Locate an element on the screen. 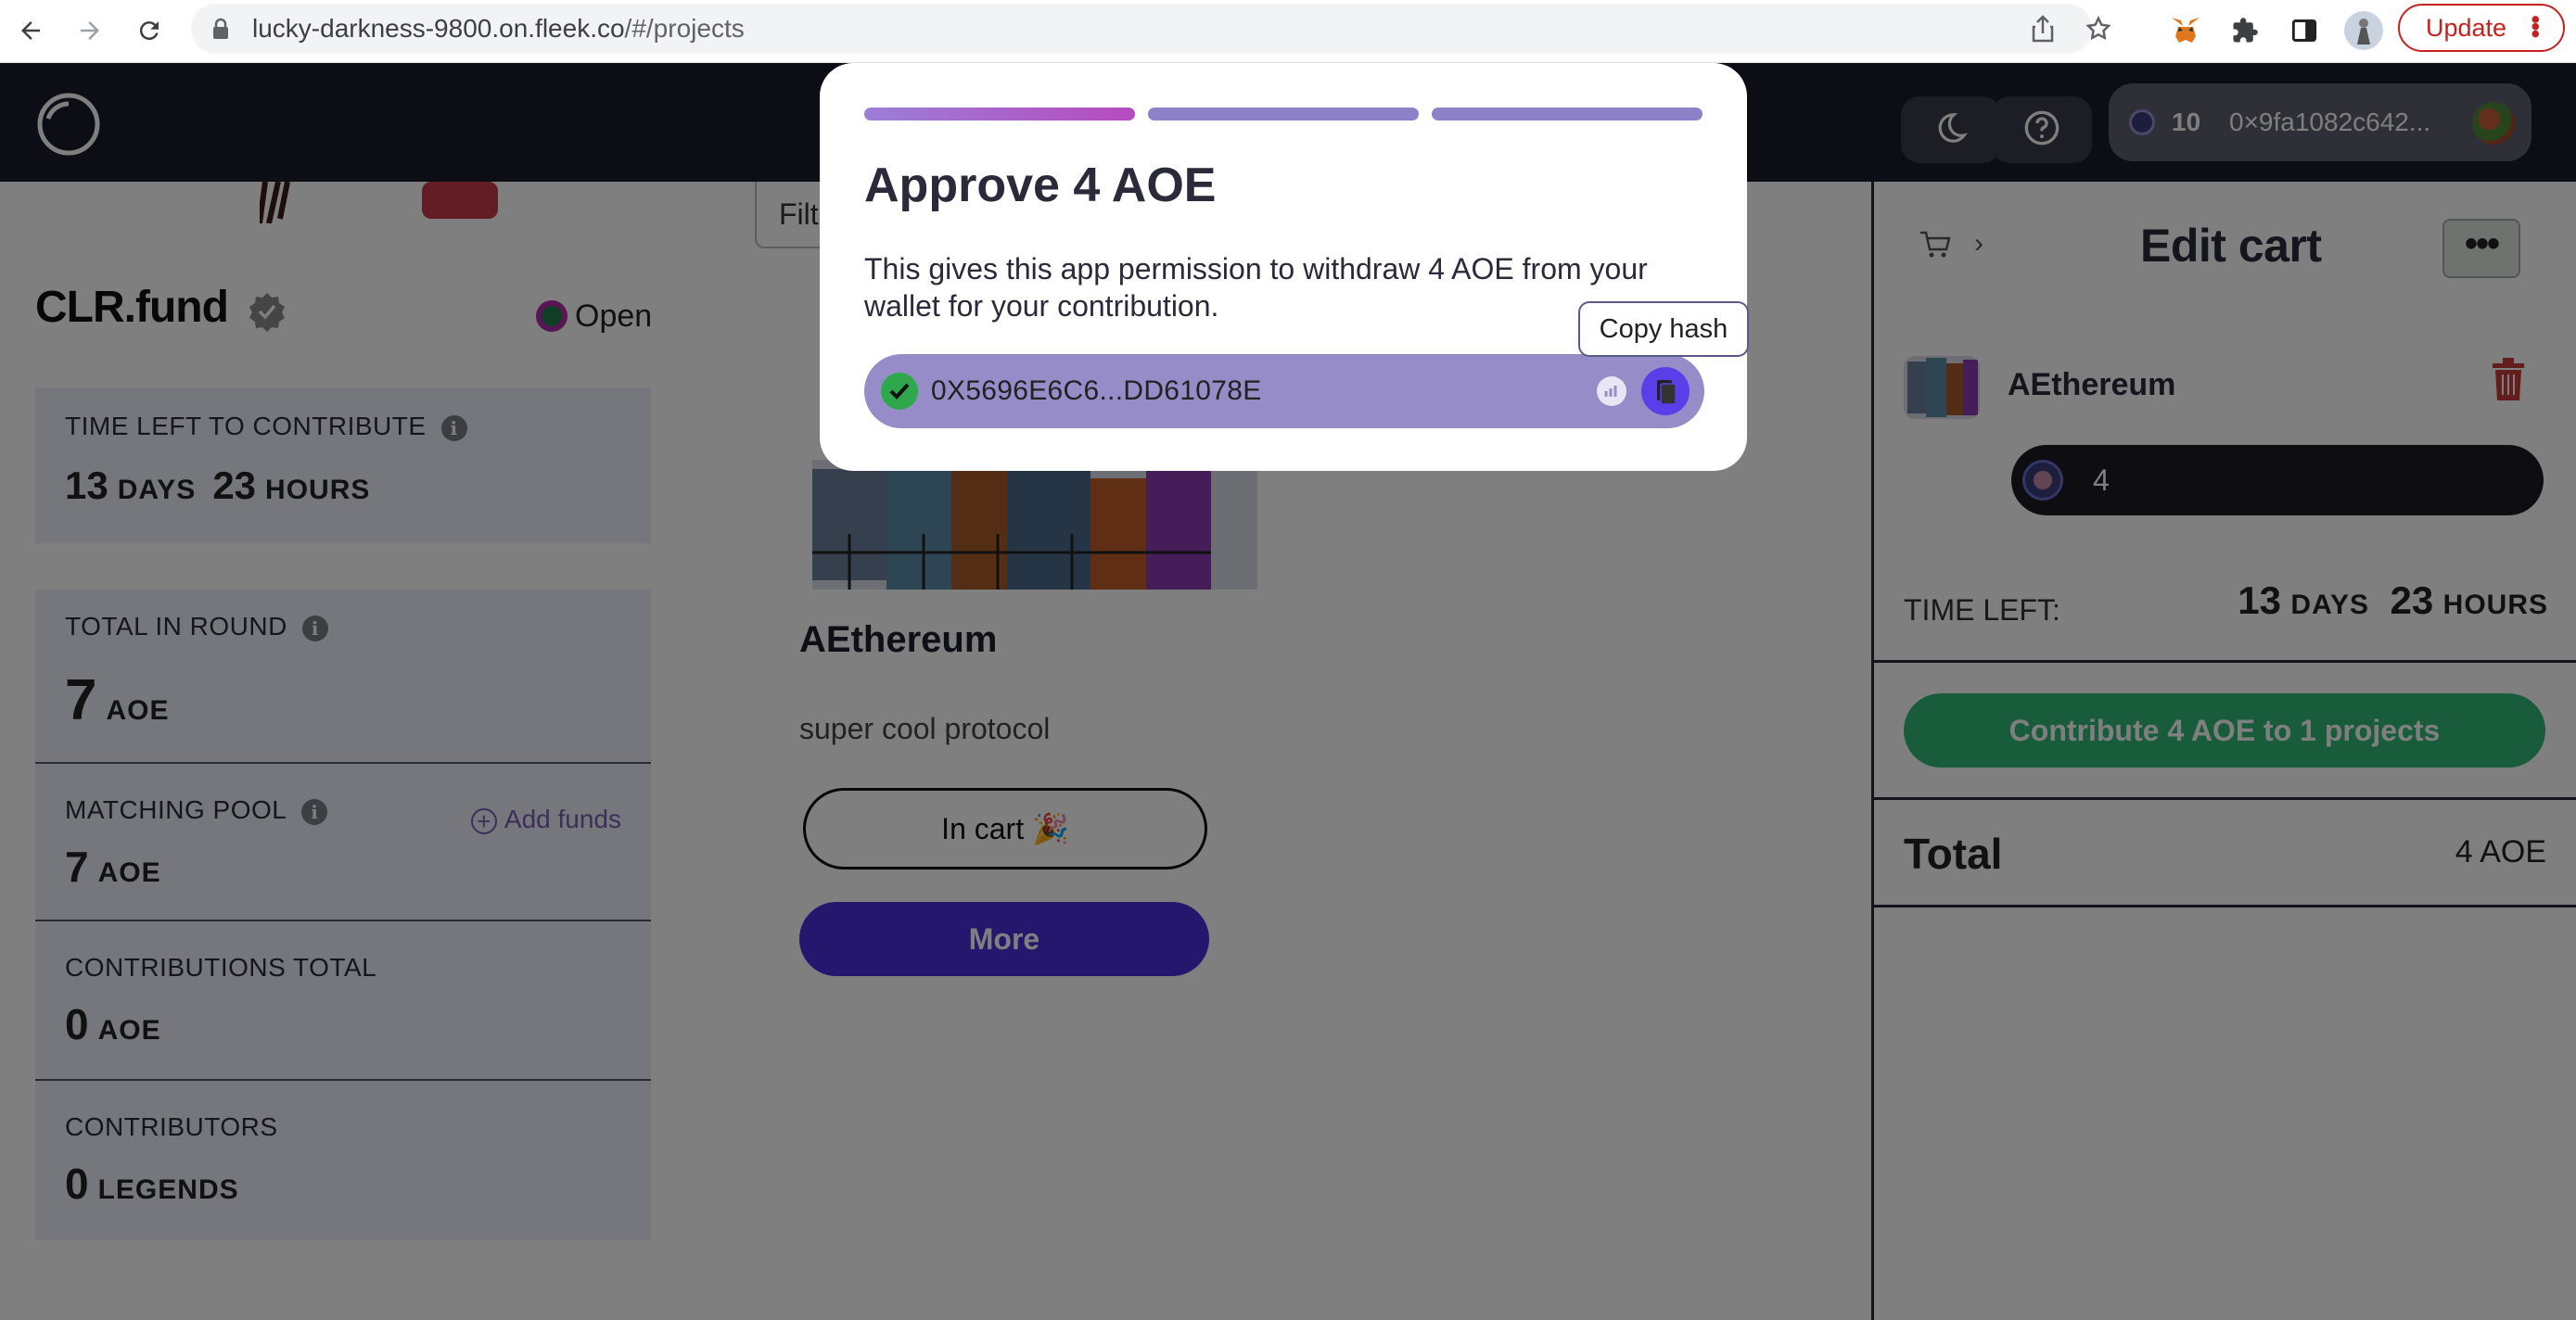  modal-title: Approve 4 AOE is located at coordinates (1040, 186).